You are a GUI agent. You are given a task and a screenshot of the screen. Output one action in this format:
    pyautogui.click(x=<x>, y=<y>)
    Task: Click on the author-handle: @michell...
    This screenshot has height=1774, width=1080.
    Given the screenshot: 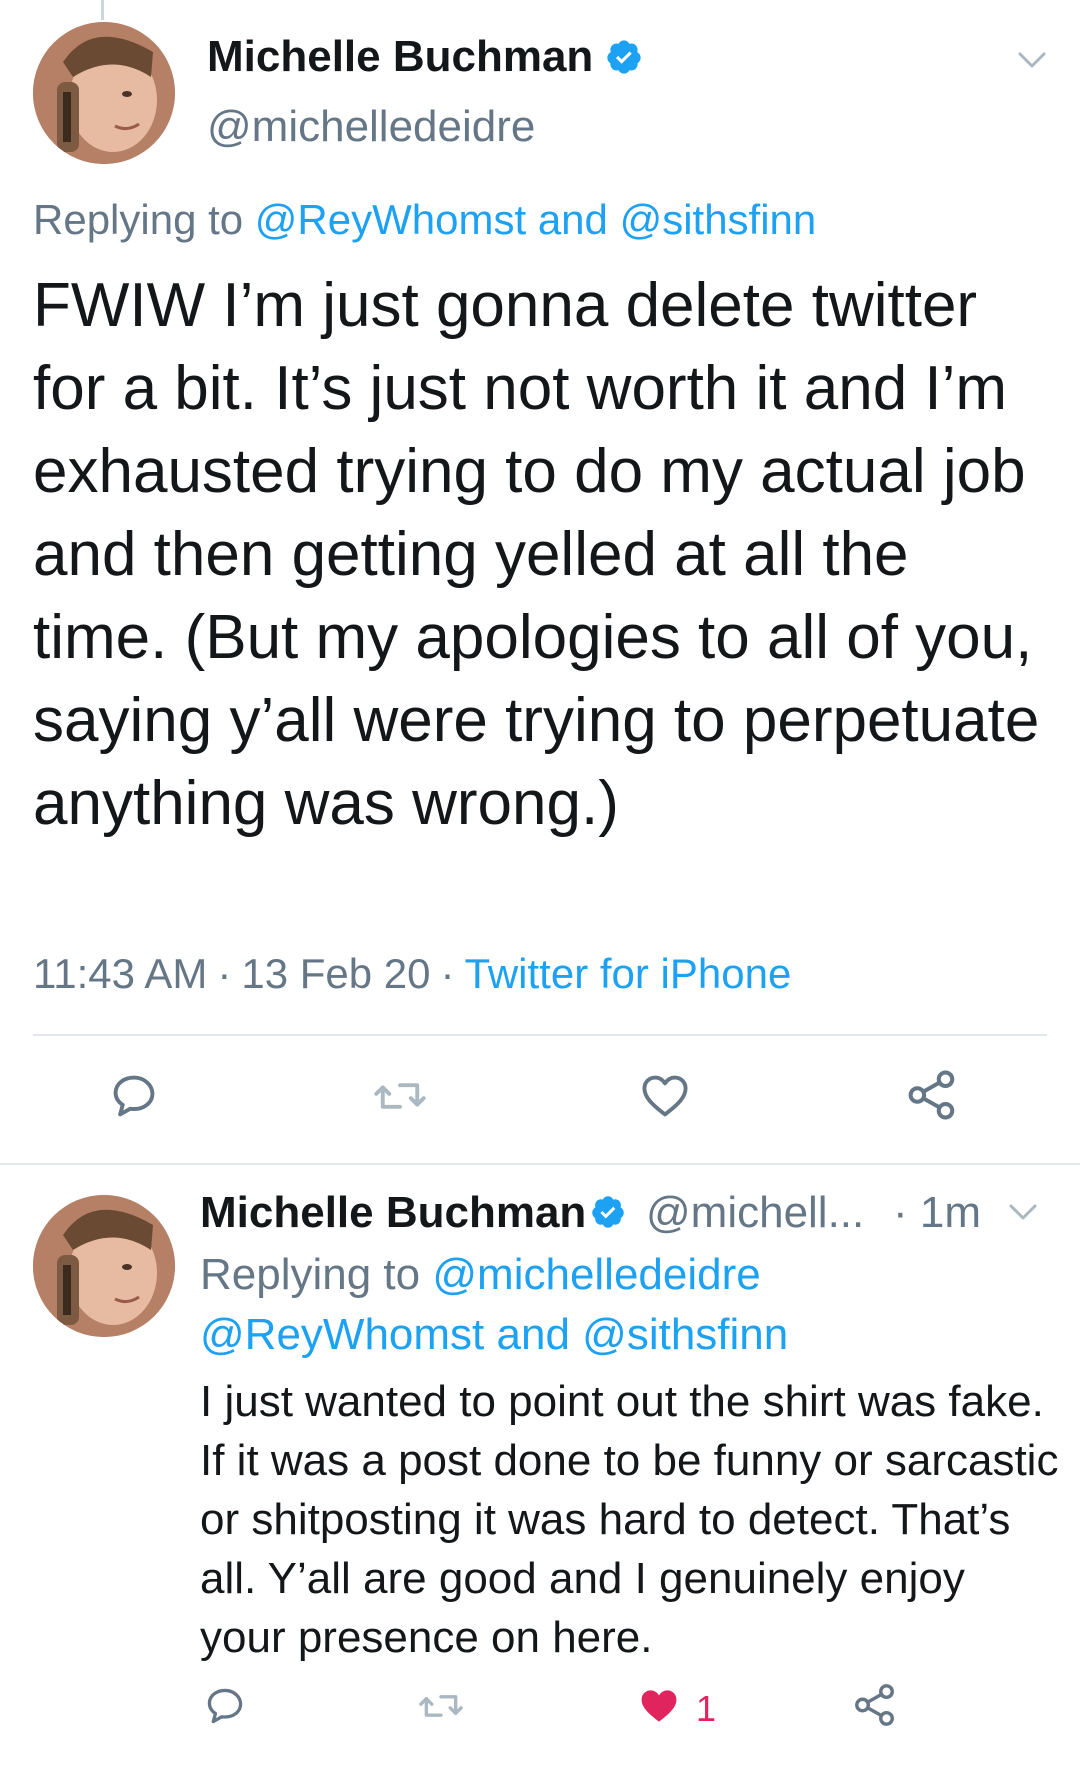 What is the action you would take?
    pyautogui.click(x=755, y=1213)
    